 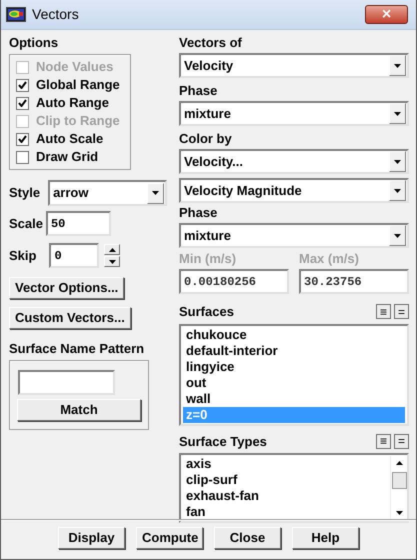 I want to click on list-item: out, so click(x=294, y=382).